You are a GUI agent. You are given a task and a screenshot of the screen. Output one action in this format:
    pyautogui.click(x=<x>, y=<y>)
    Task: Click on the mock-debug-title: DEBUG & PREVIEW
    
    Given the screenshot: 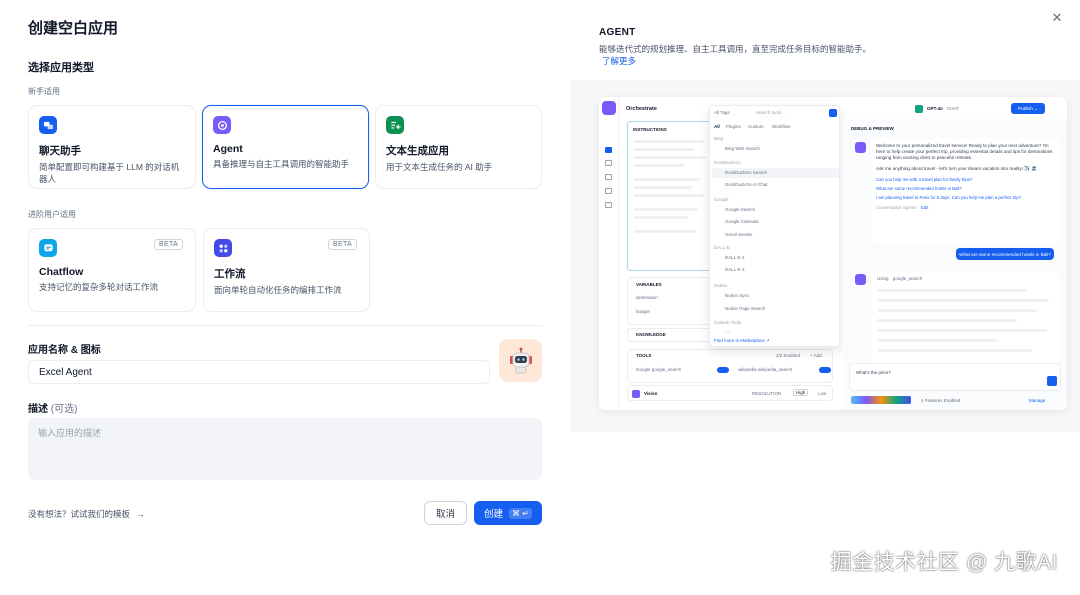 What is the action you would take?
    pyautogui.click(x=872, y=128)
    